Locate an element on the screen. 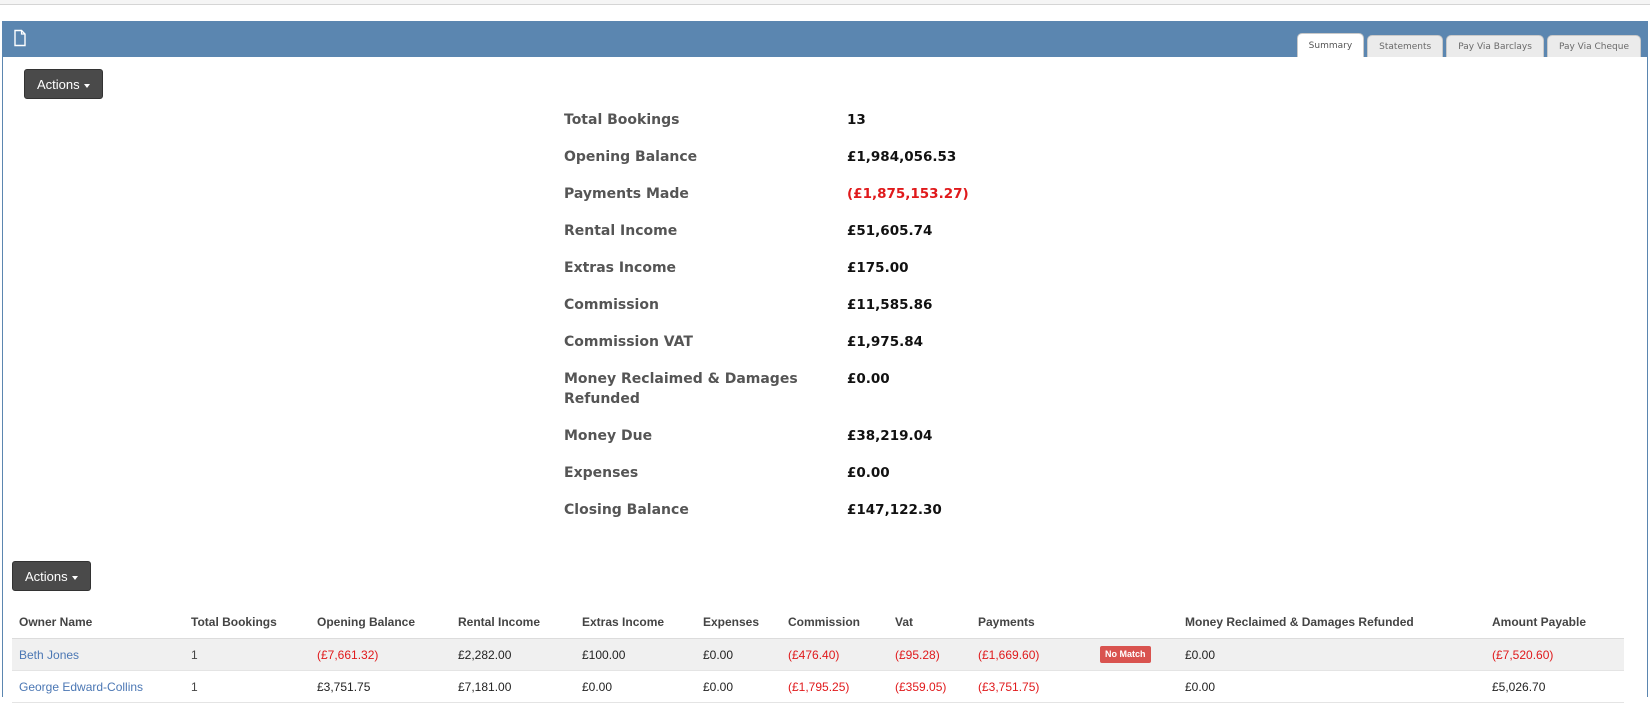 This screenshot has height=703, width=1650. summary-label: Rental Income is located at coordinates (621, 231).